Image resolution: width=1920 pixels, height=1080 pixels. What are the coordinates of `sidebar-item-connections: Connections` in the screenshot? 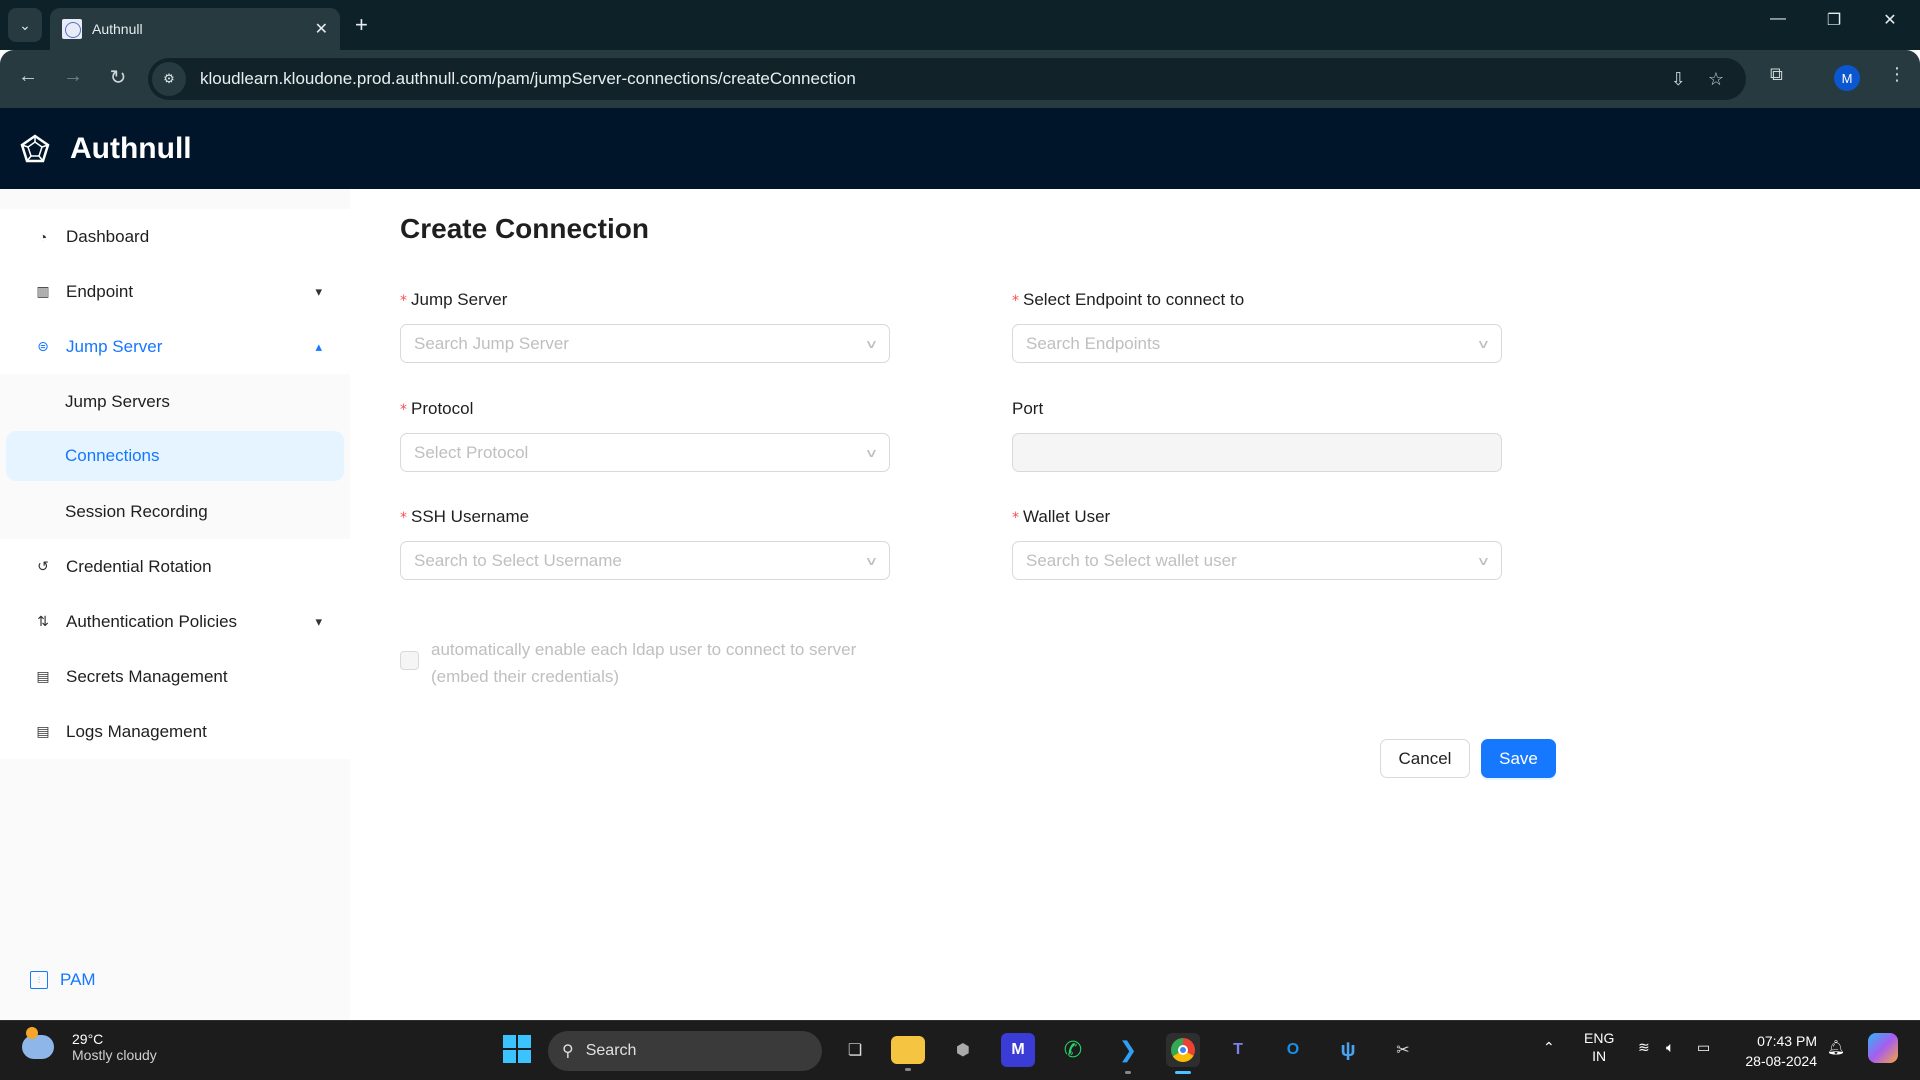 It's located at (175, 456).